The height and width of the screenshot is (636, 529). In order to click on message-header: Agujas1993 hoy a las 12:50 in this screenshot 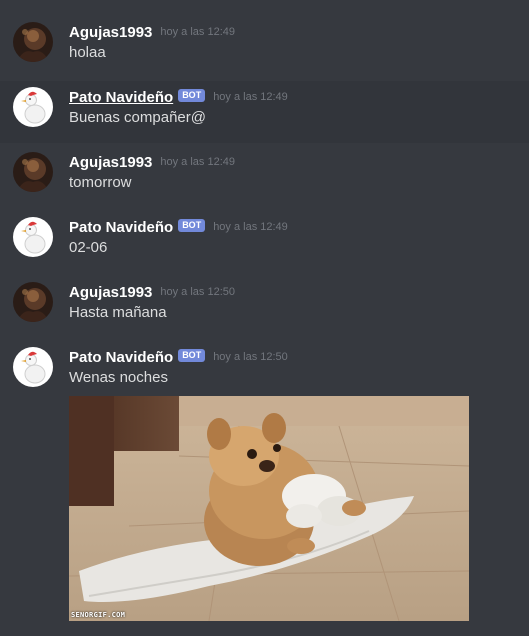, I will do `click(152, 292)`.